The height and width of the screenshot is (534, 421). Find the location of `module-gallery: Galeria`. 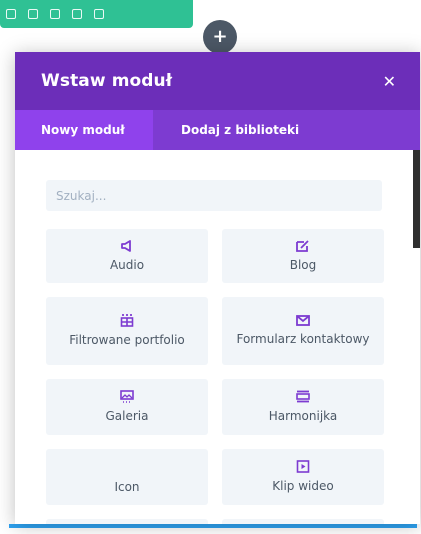

module-gallery: Galeria is located at coordinates (127, 407).